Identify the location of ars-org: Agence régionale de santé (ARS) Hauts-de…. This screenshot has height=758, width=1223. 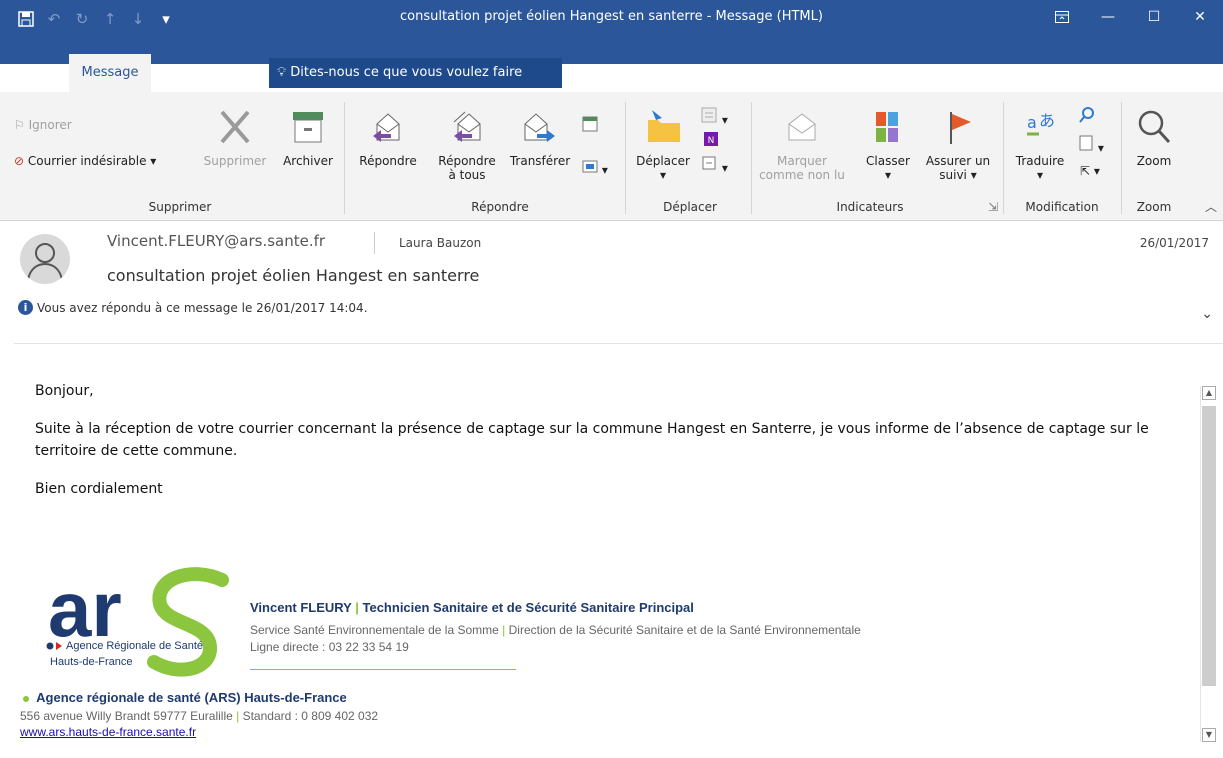
(191, 697).